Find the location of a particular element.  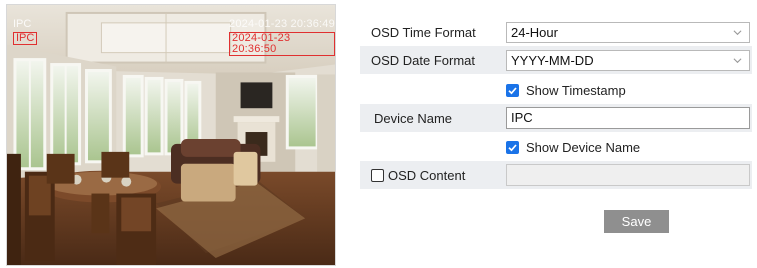

osd-timestamp-overlay: 2024-01-23 20:36:50 is located at coordinates (282, 44).